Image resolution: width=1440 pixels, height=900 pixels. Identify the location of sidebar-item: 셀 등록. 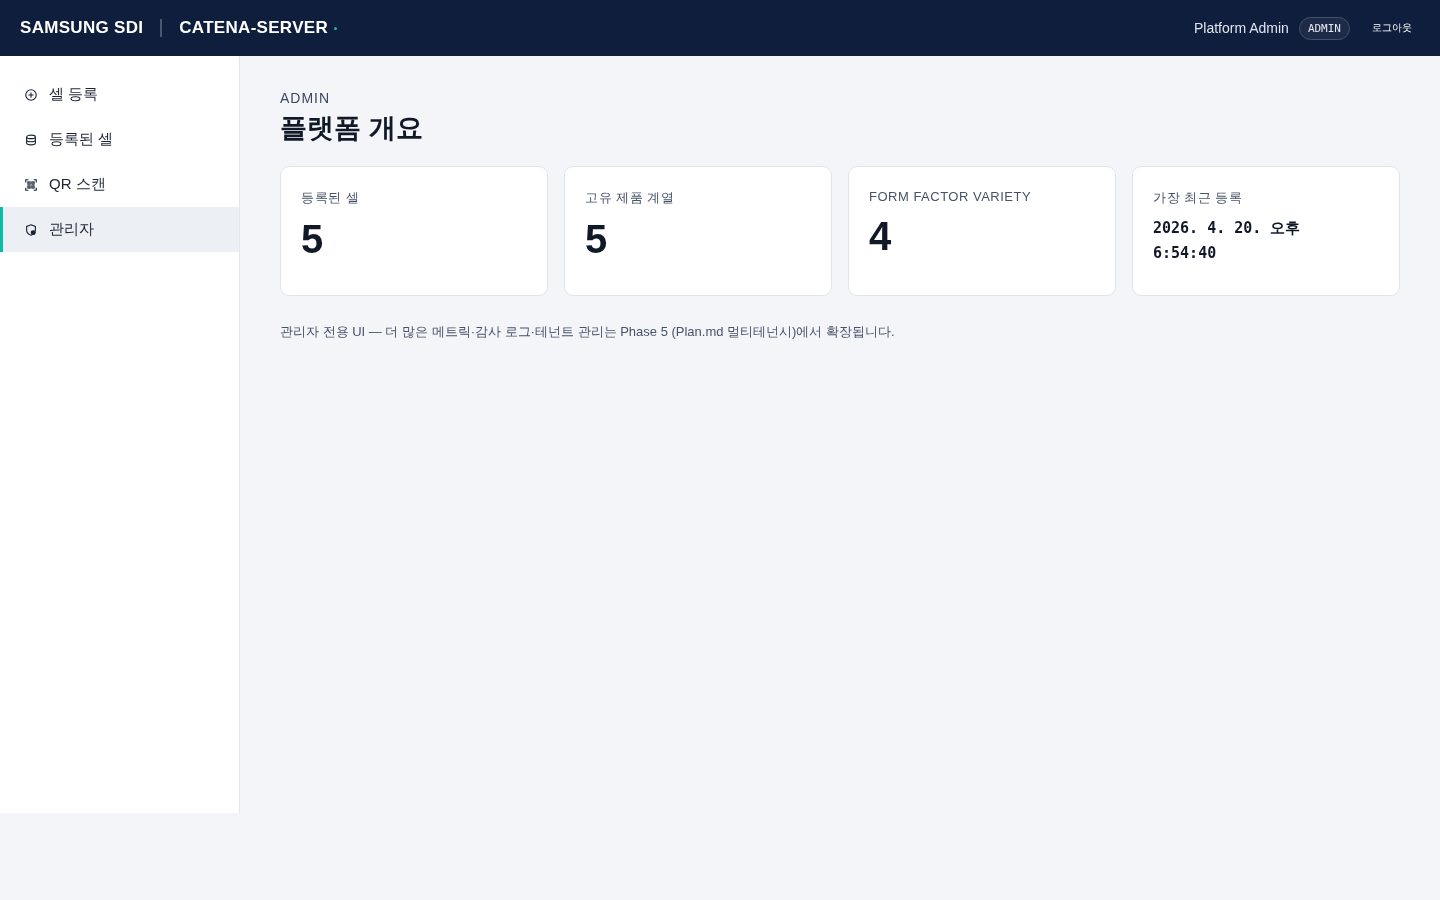
(119, 94).